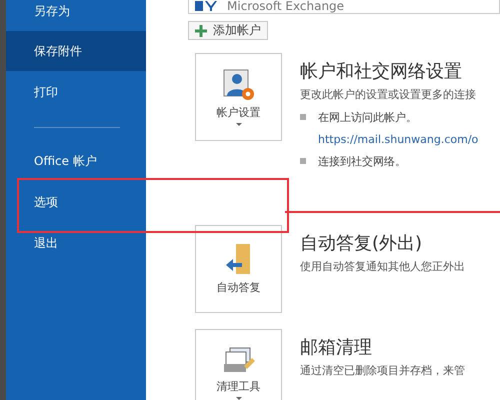 The height and width of the screenshot is (400, 500). What do you see at coordinates (381, 71) in the screenshot?
I see `section-title: 帐户和社交网络设置` at bounding box center [381, 71].